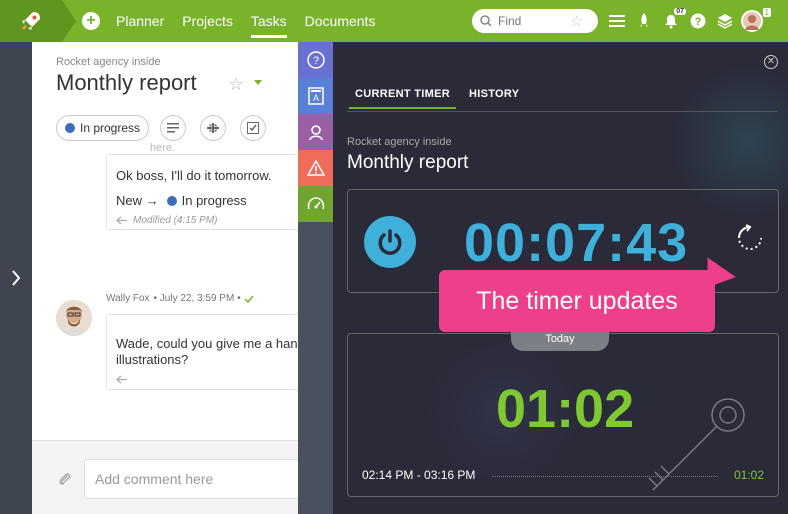  What do you see at coordinates (74, 318) in the screenshot?
I see `author-avatar` at bounding box center [74, 318].